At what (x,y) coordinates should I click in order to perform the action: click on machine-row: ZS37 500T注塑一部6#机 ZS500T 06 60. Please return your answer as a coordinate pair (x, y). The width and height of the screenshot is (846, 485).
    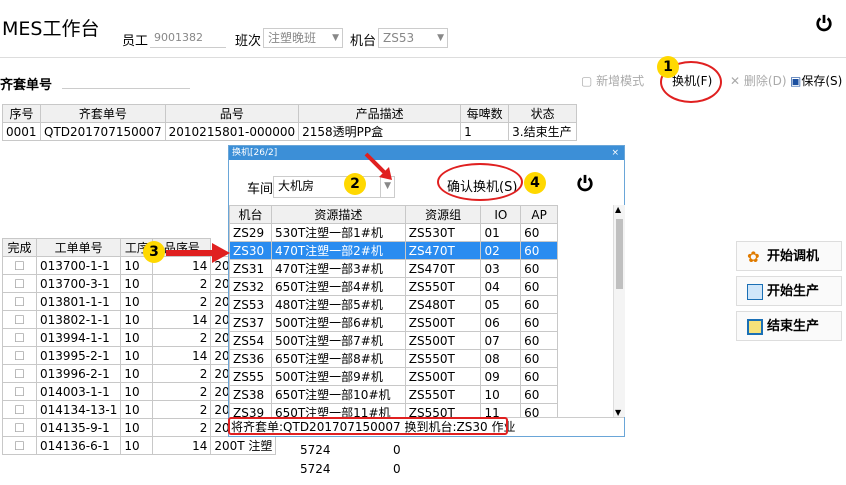
    Looking at the image, I should click on (393, 322).